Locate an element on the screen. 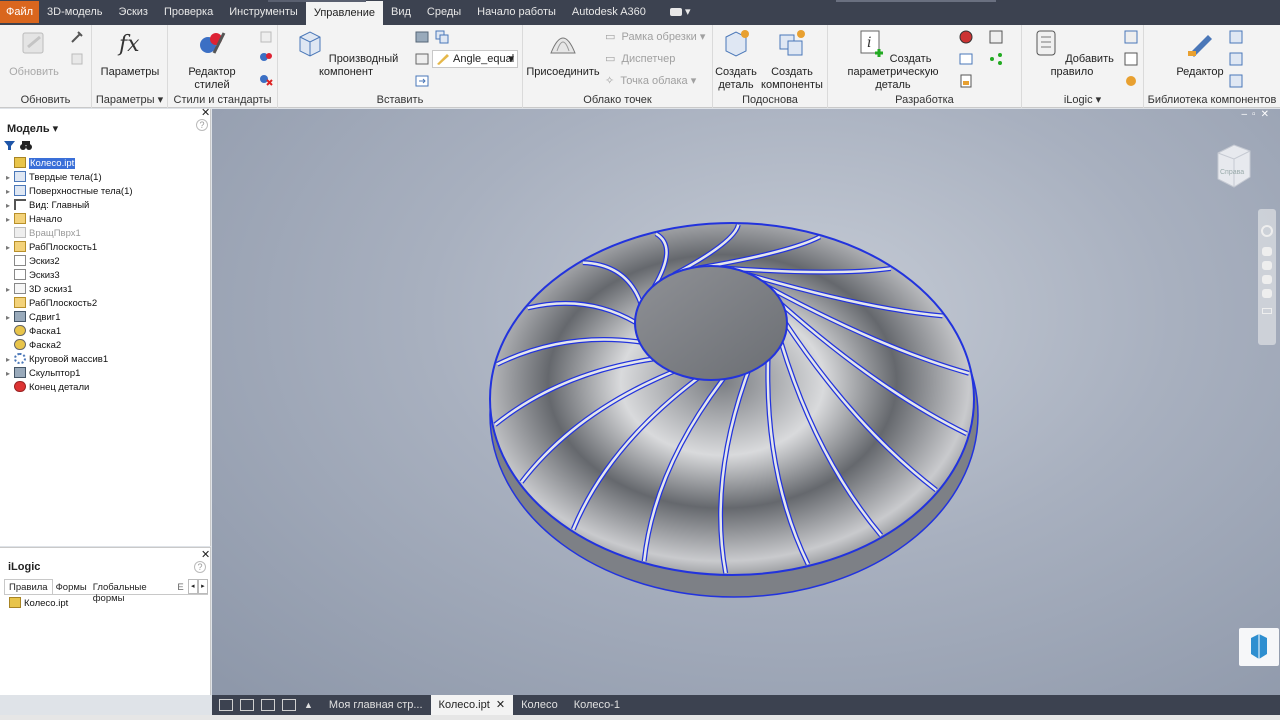  cloud-point-button: ✧ Точка облака ▾ is located at coordinates (650, 80).